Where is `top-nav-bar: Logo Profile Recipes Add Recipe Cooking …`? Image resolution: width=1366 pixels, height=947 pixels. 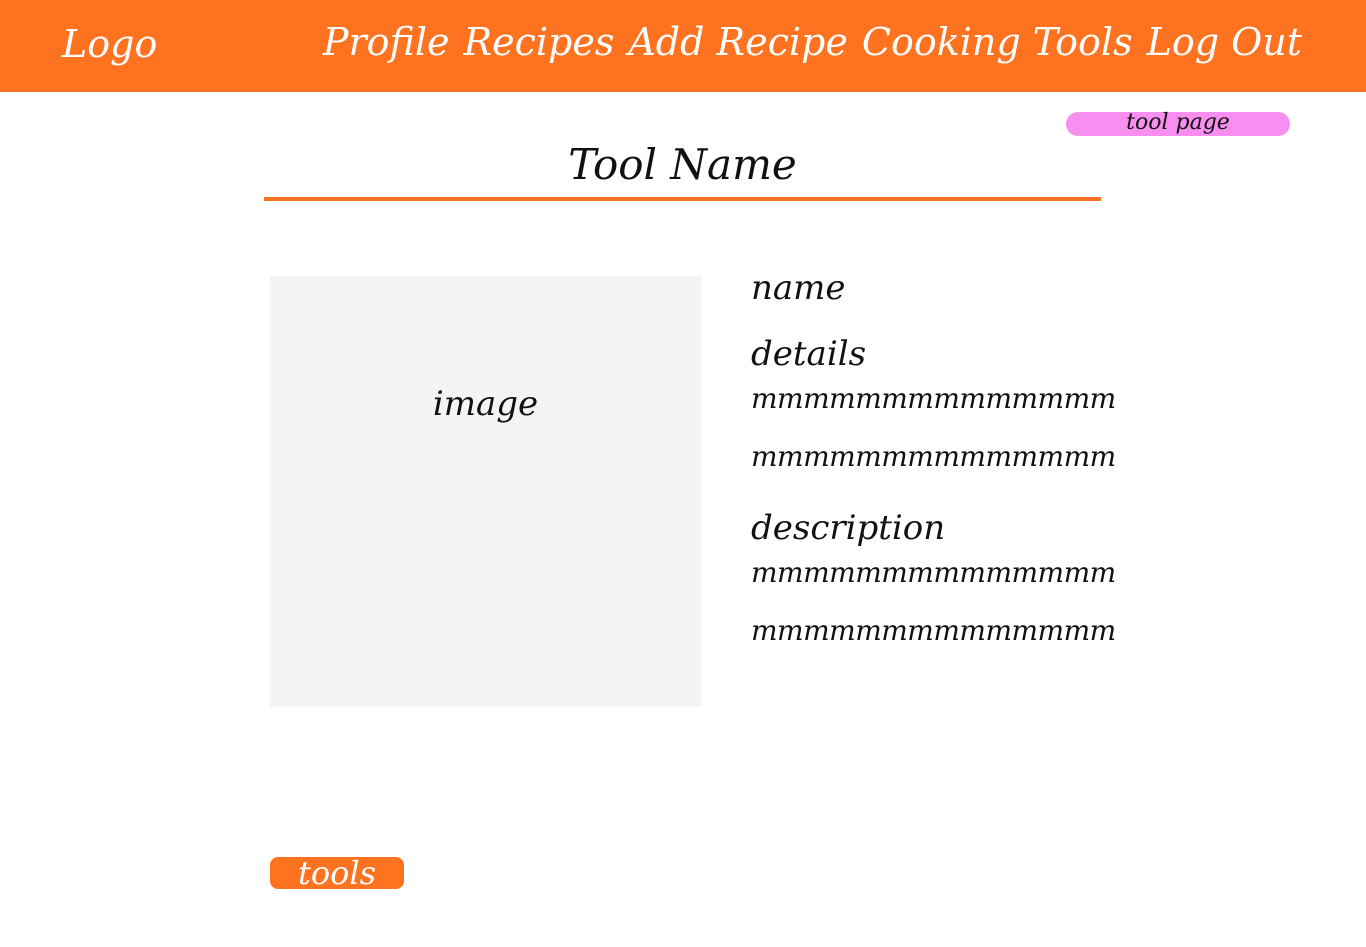
top-nav-bar: Logo Profile Recipes Add Recipe Cooking … is located at coordinates (683, 46).